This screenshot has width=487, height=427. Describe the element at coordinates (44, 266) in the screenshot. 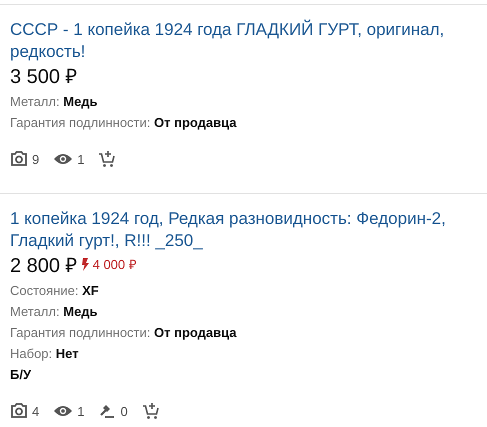

I see `price: 2 800 ₽` at that location.